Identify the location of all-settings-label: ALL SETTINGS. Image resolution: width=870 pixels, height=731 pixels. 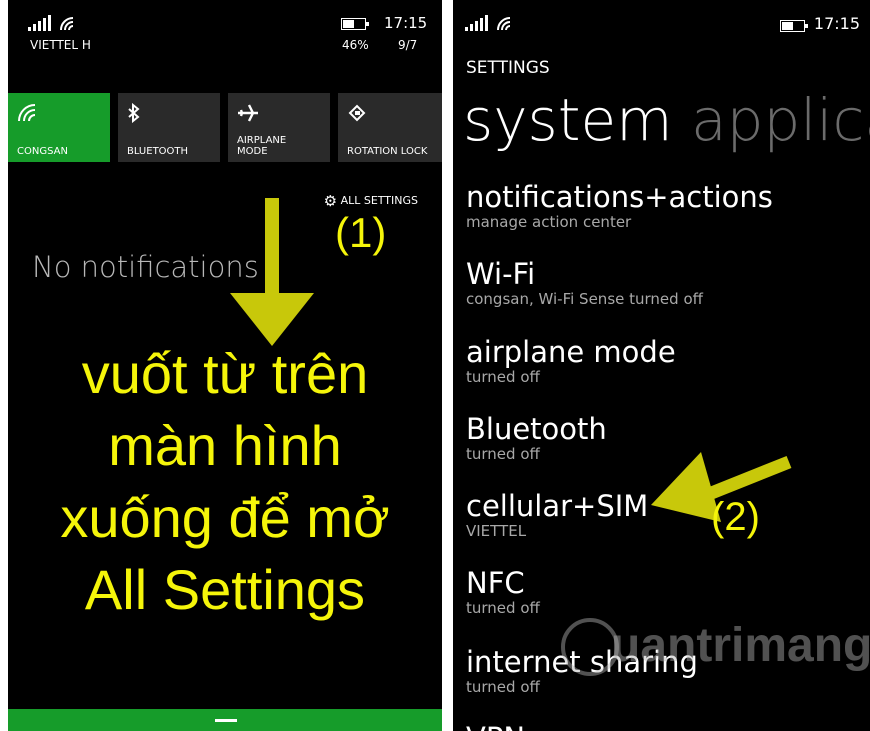
(379, 200).